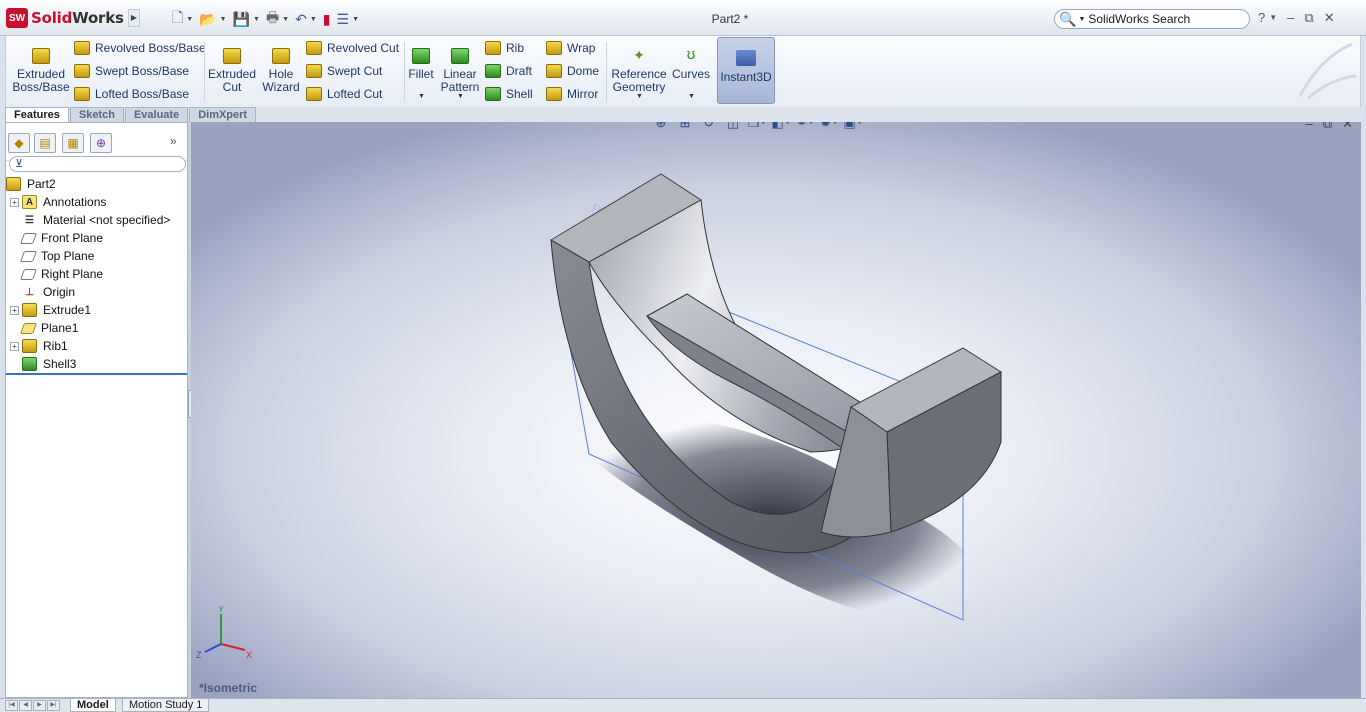  I want to click on section-view-button: ◫, so click(733, 127).